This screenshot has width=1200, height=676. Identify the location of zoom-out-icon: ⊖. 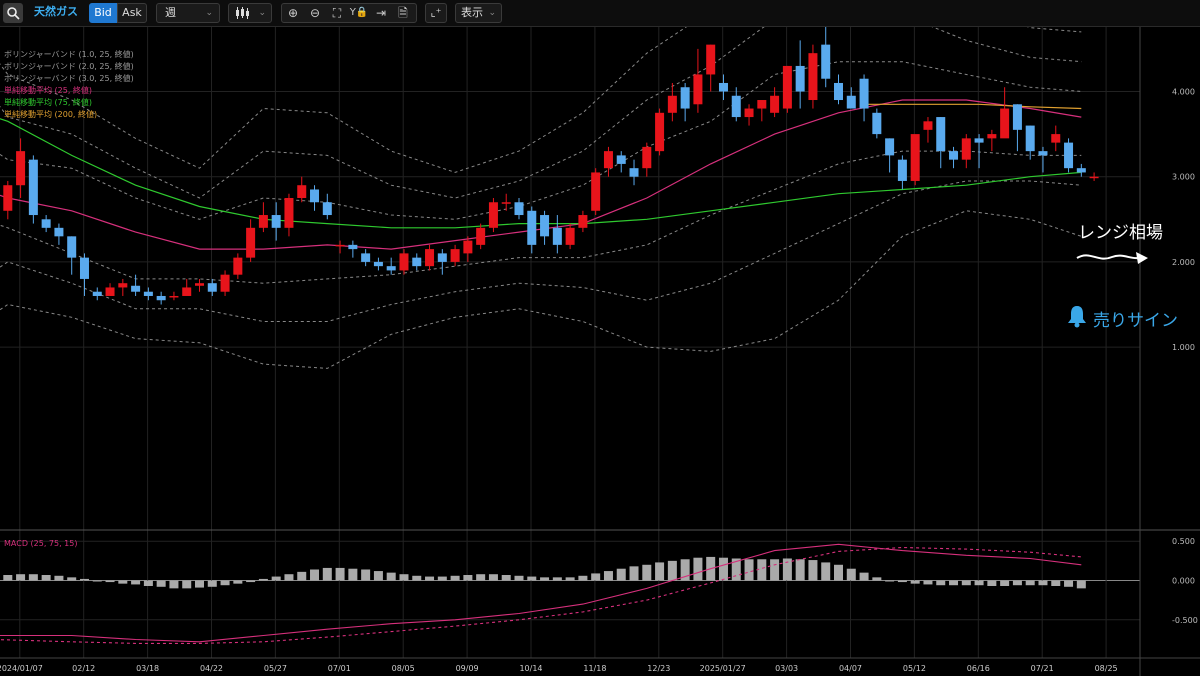
(315, 13).